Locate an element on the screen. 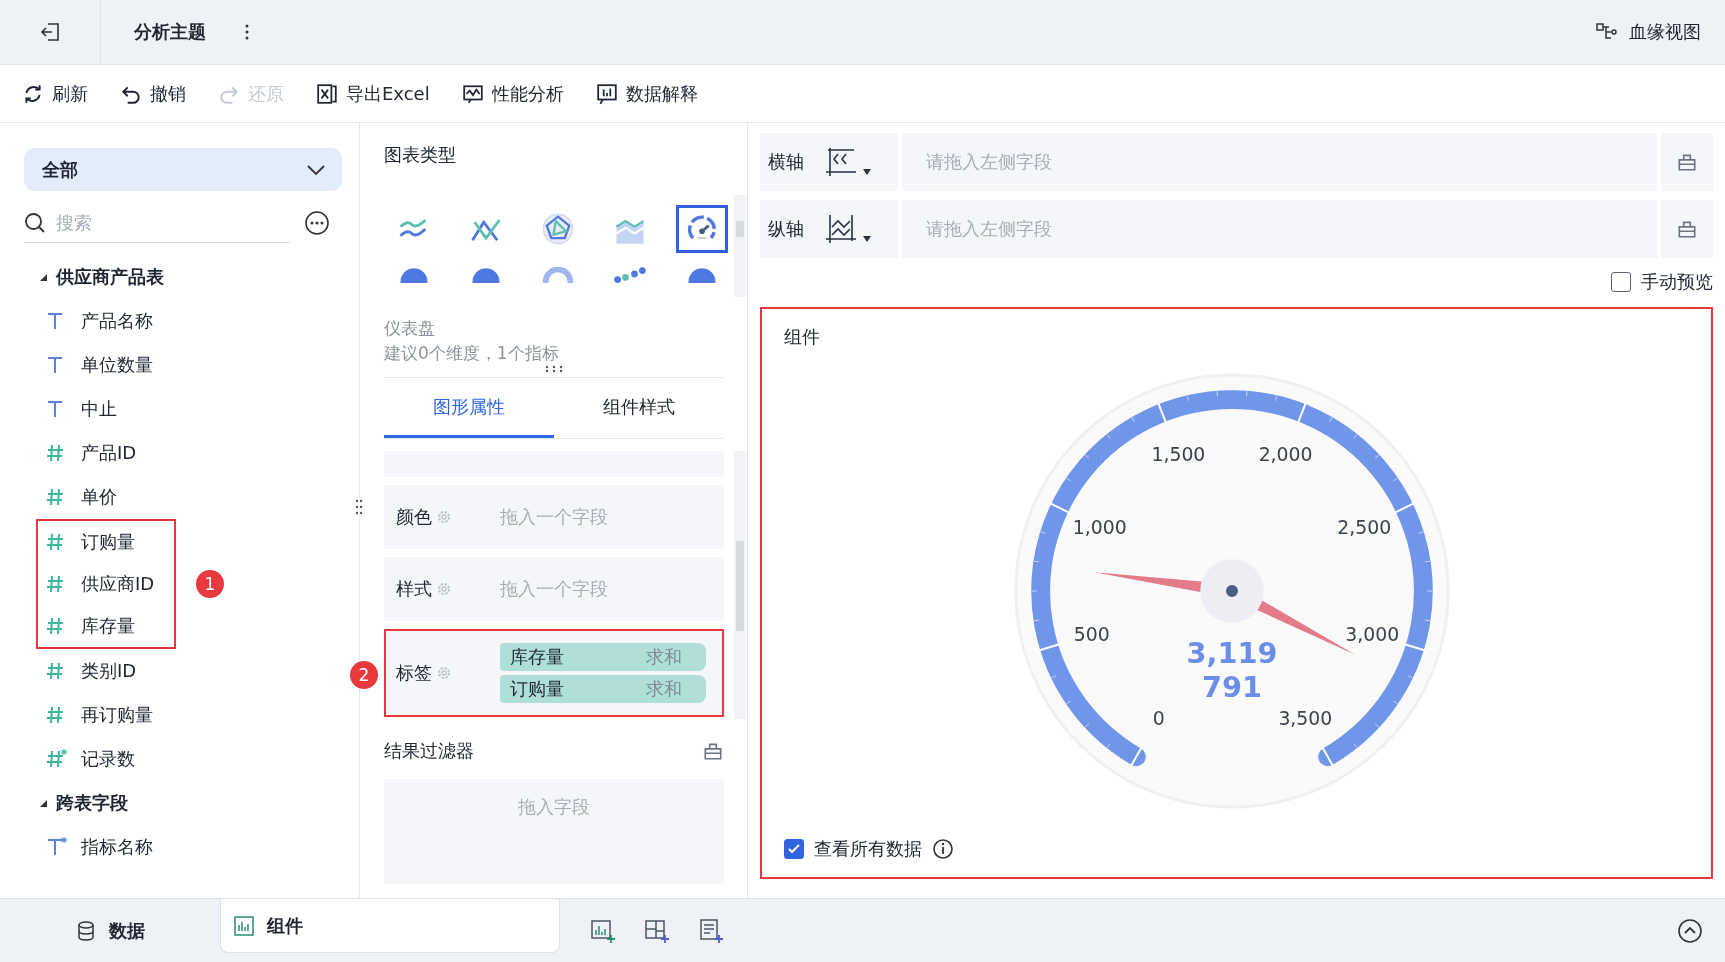 The height and width of the screenshot is (962, 1725). property-label: 标签 is located at coordinates (414, 673).